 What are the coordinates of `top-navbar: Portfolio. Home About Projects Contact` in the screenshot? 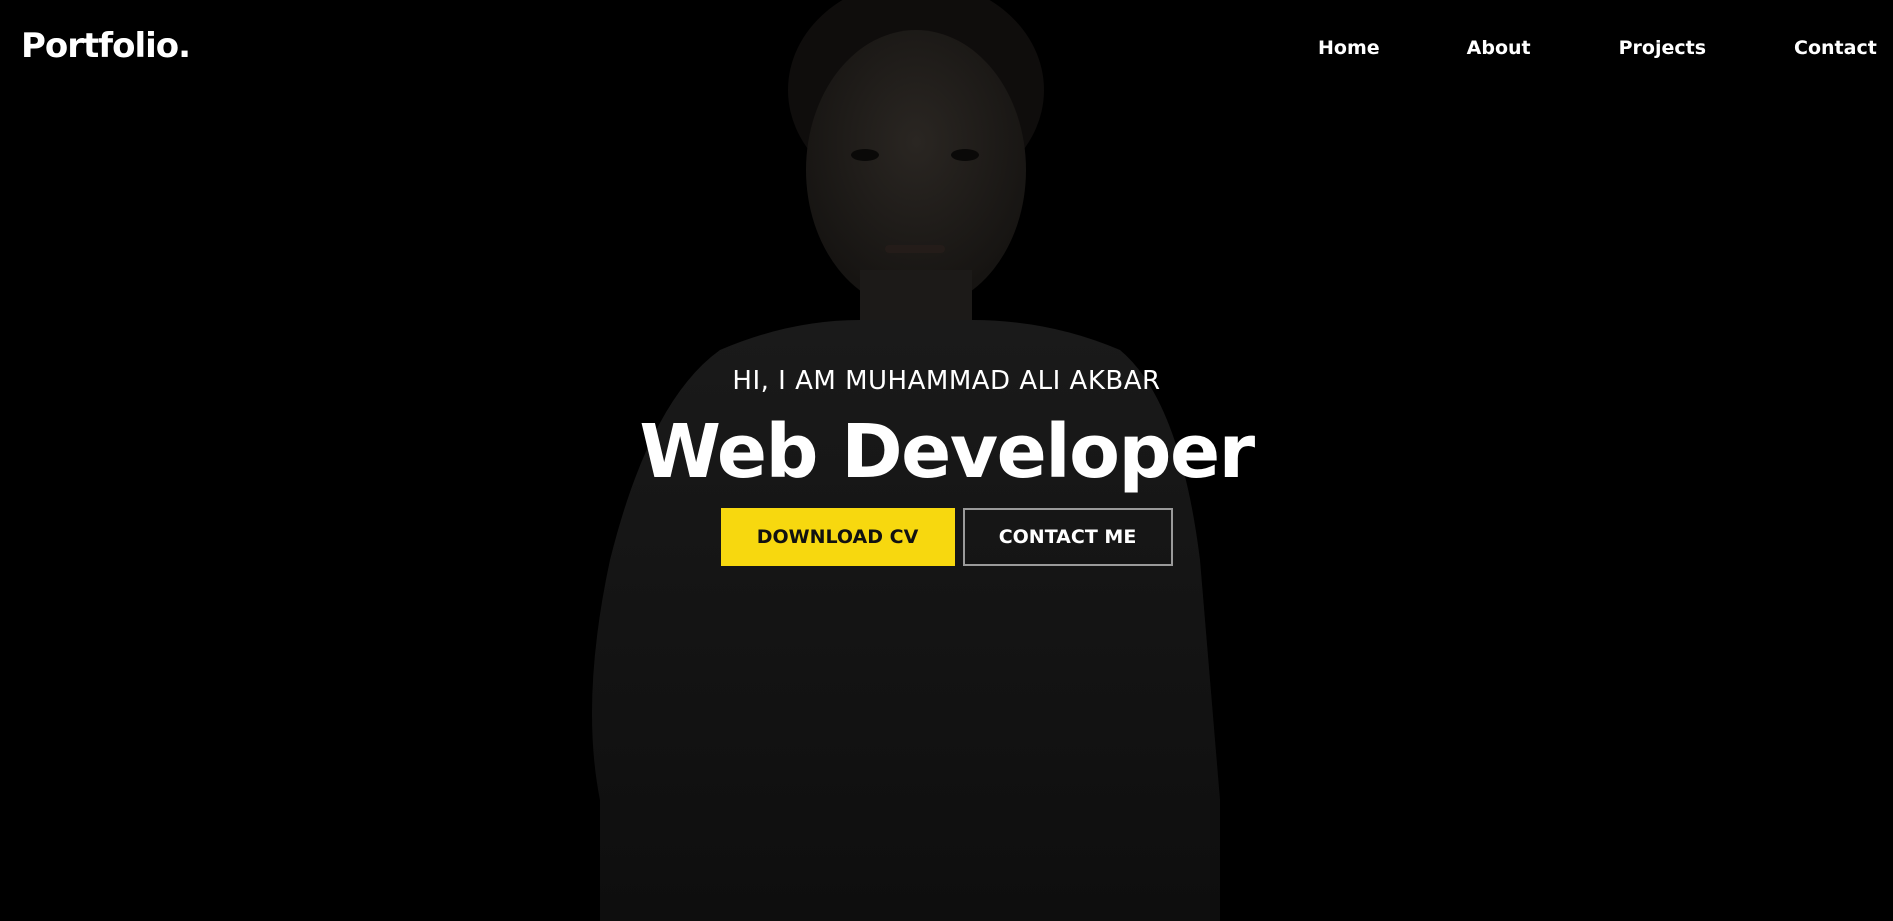 It's located at (946, 49).